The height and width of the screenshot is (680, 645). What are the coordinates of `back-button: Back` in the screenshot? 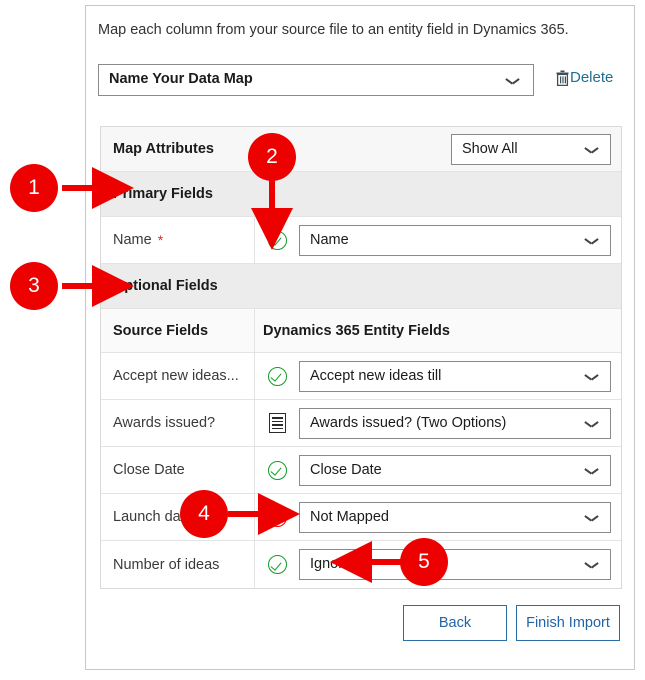 It's located at (455, 623).